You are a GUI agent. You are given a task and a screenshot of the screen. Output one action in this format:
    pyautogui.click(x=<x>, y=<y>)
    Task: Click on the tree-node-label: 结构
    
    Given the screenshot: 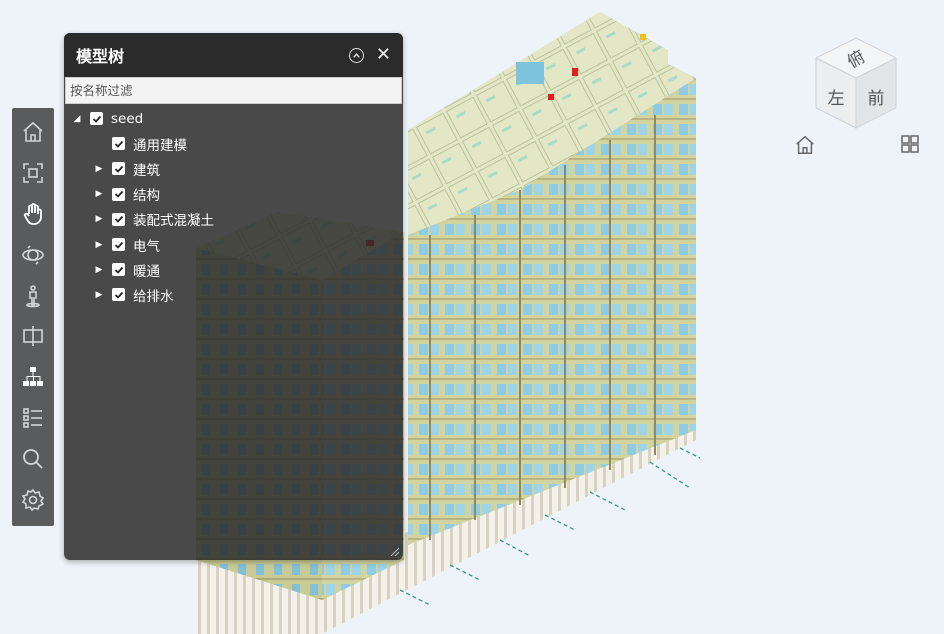 What is the action you would take?
    pyautogui.click(x=146, y=196)
    